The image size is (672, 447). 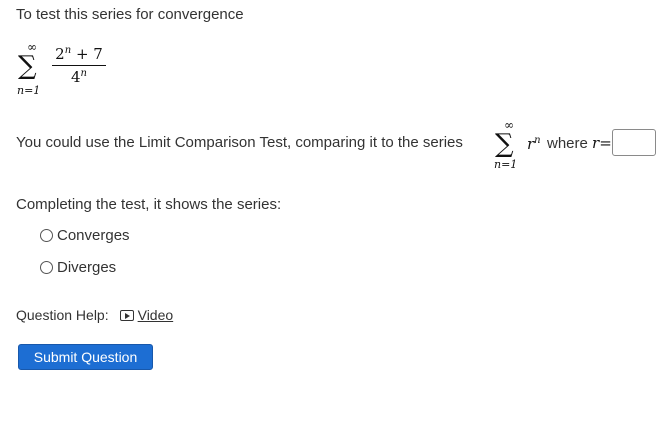 What do you see at coordinates (27, 66) in the screenshot?
I see `sigma-symbol: ∑` at bounding box center [27, 66].